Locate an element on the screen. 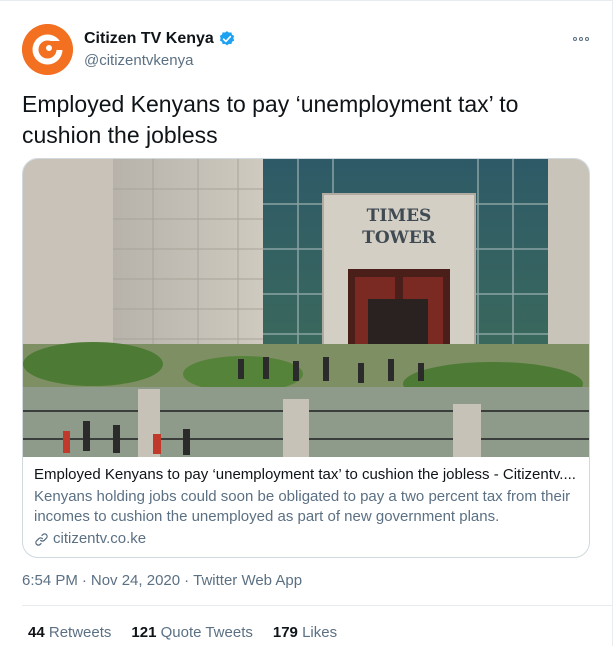 This screenshot has height=646, width=613. engagement-stats: 44 Retweets 121 Quote Tweets 179 Likes is located at coordinates (182, 632).